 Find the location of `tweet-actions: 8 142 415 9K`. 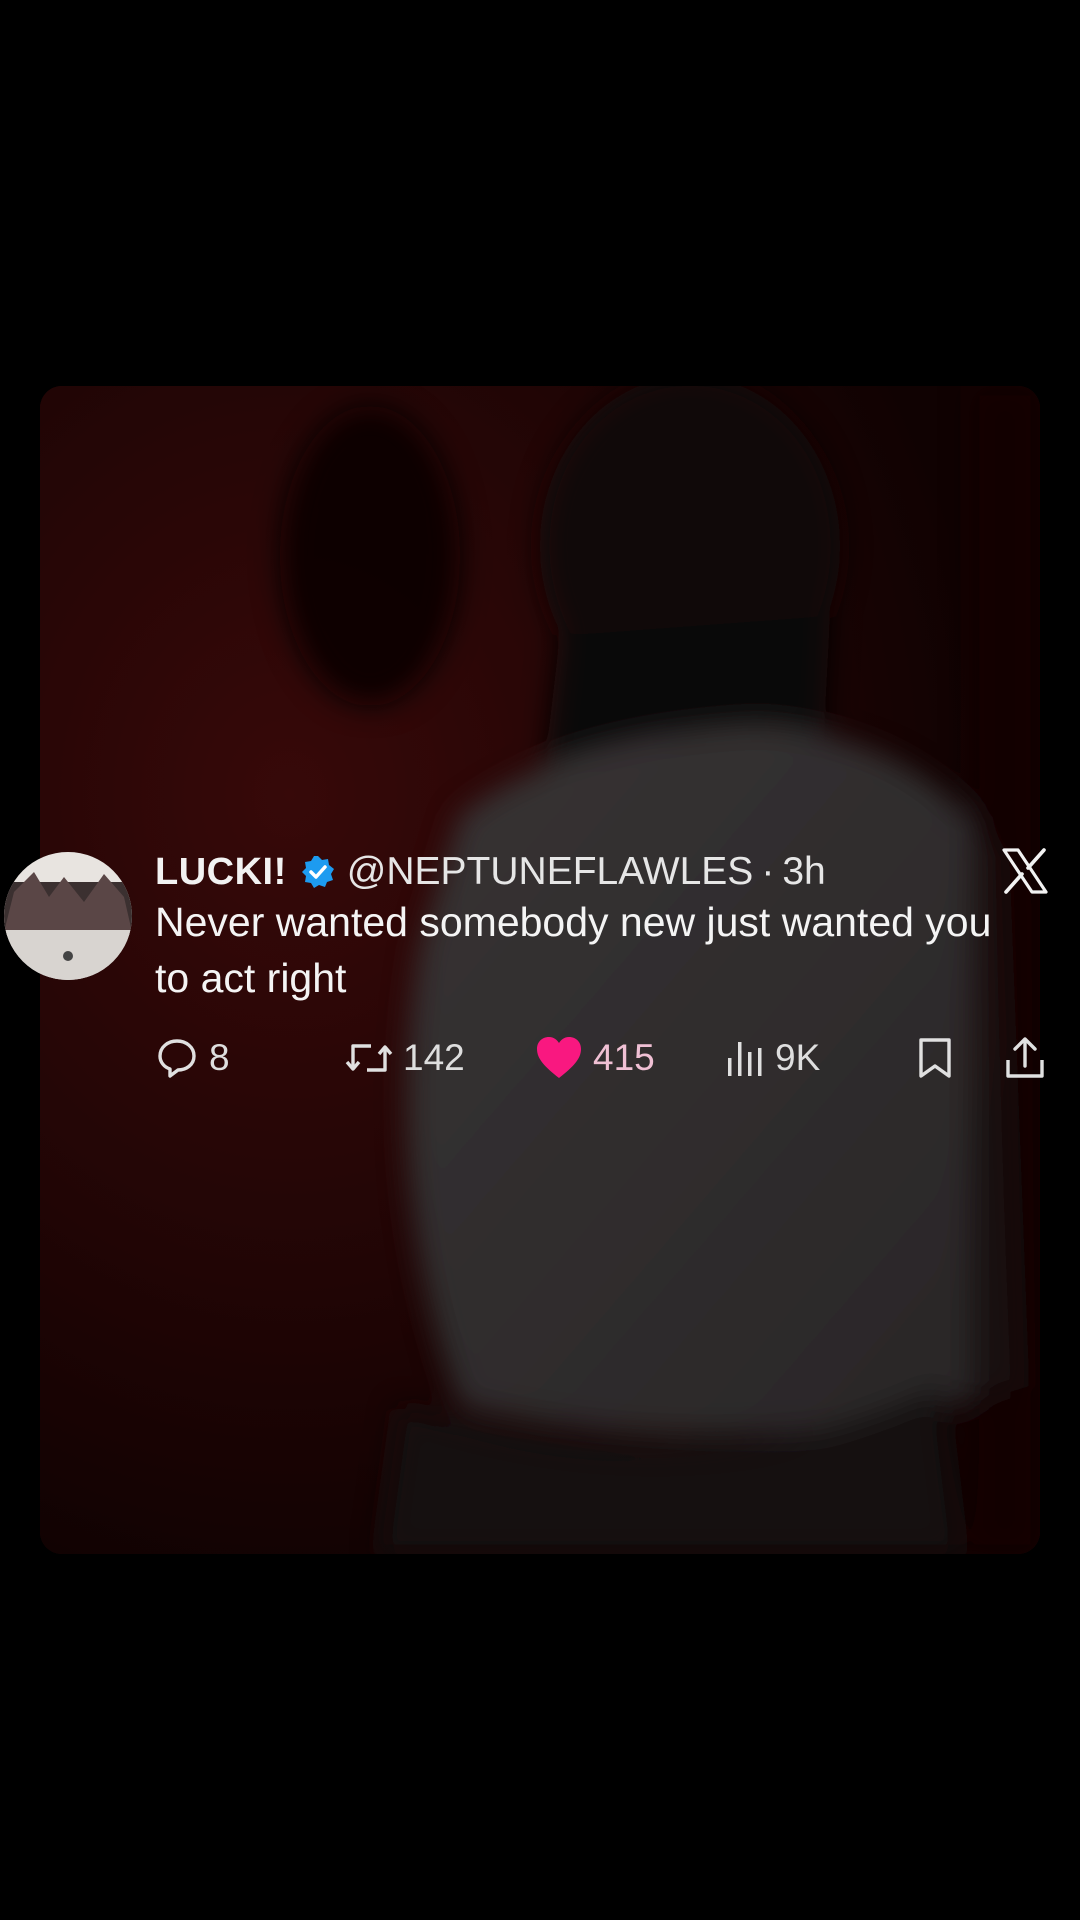

tweet-actions: 8 142 415 9K is located at coordinates (605, 1058).